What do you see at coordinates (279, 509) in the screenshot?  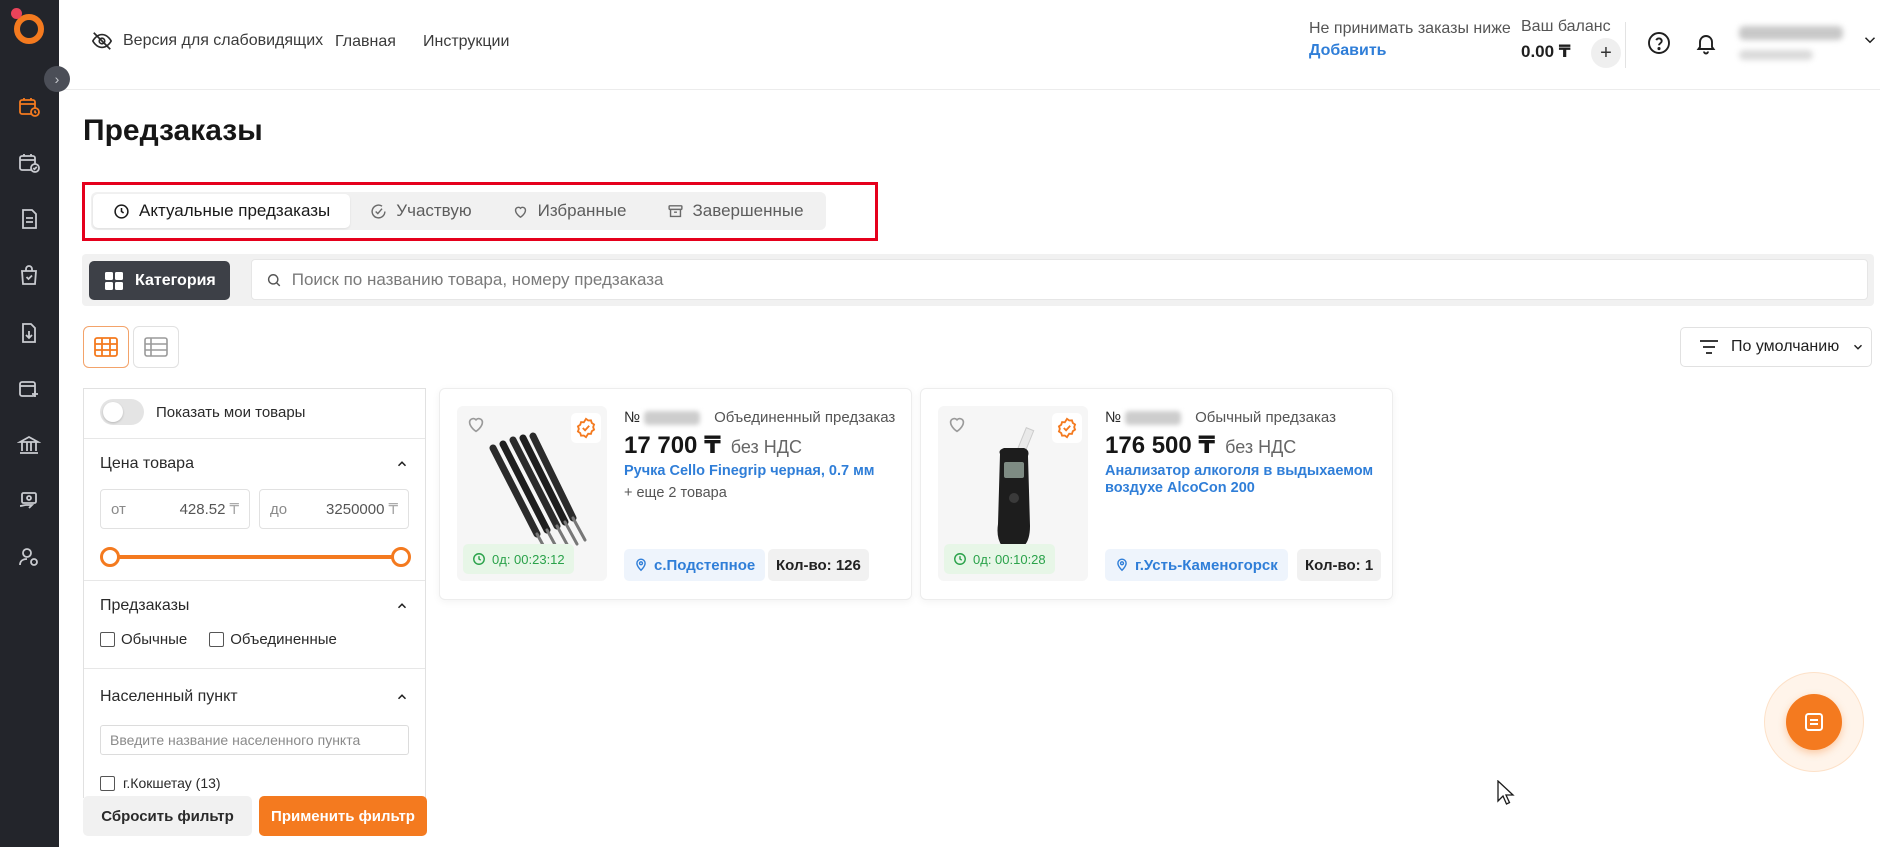 I see `price-to-label: до` at bounding box center [279, 509].